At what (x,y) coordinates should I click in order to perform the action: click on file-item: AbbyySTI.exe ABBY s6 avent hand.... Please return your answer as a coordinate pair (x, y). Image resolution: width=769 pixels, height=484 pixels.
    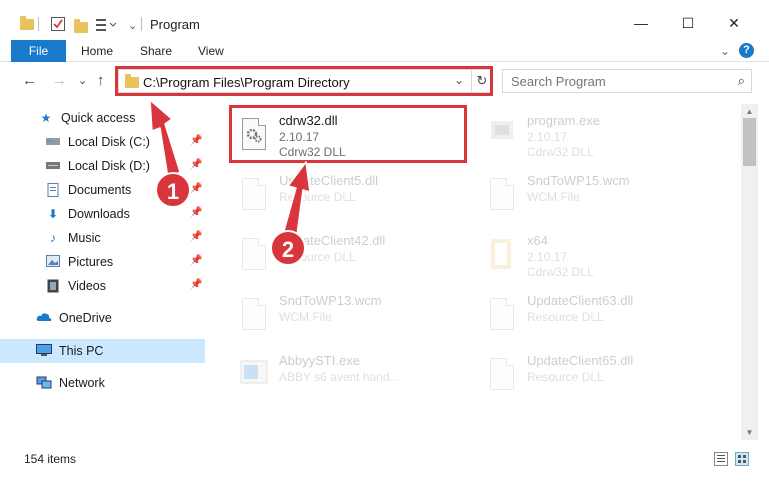
    Looking at the image, I should click on (353, 375).